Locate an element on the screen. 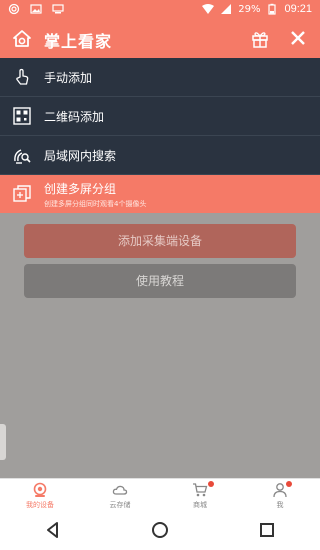  tab-me: 我 is located at coordinates (280, 494).